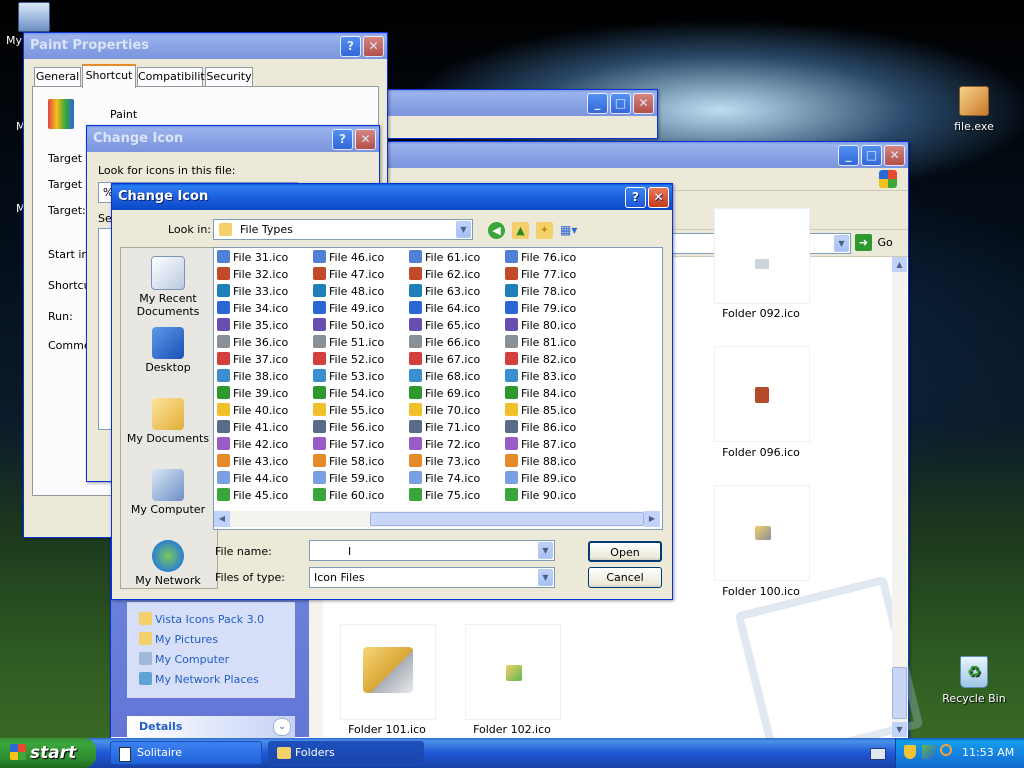 The image size is (1024, 768). Describe the element at coordinates (48, 753) in the screenshot. I see `start-button: start` at that location.